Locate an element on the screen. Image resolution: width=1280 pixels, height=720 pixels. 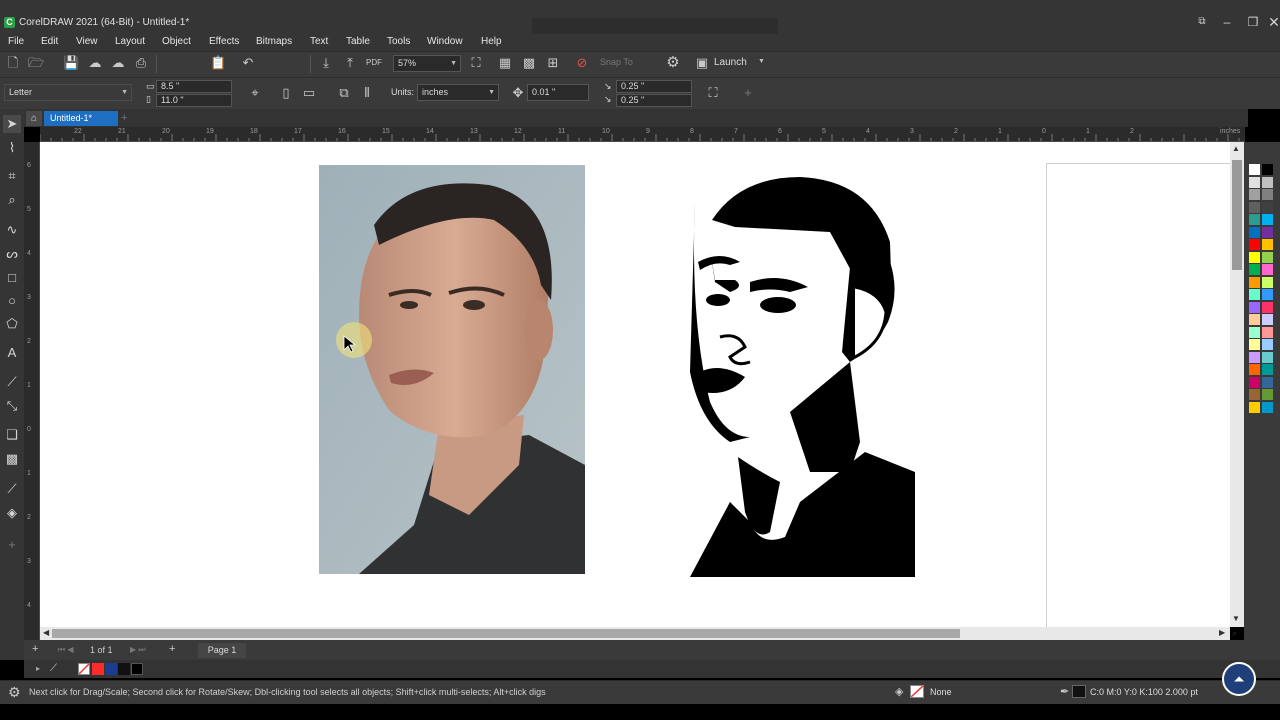
rectangle-tool-icon: □ is located at coordinates (12, 278).